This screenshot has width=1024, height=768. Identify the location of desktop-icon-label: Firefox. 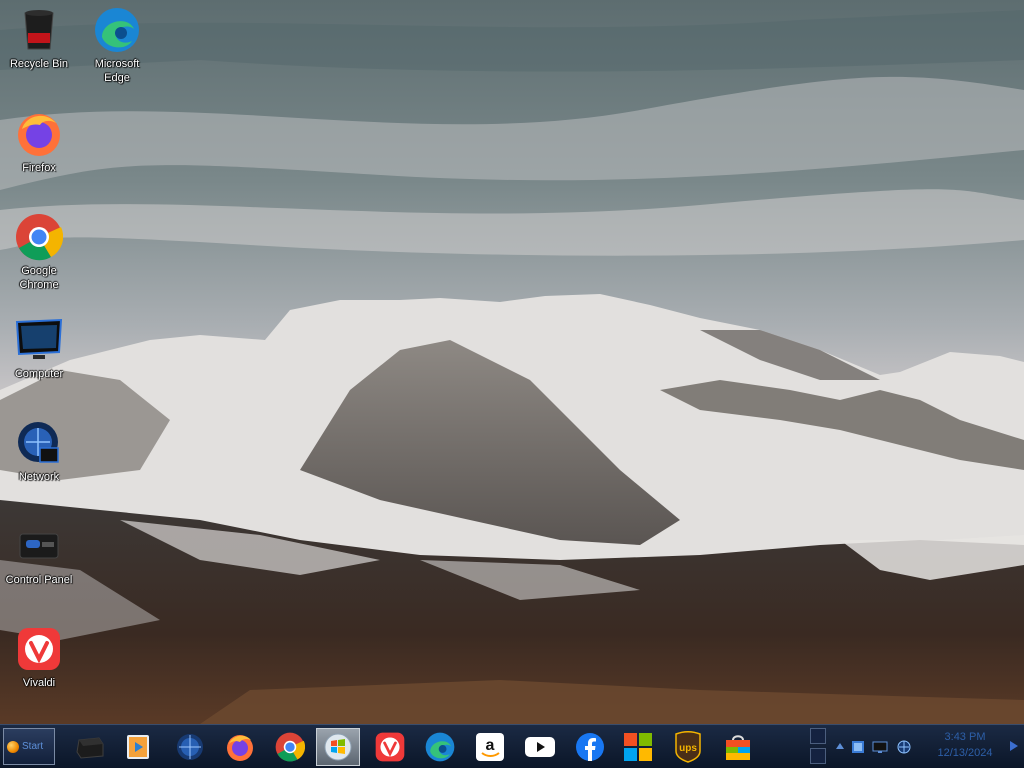
(39, 168).